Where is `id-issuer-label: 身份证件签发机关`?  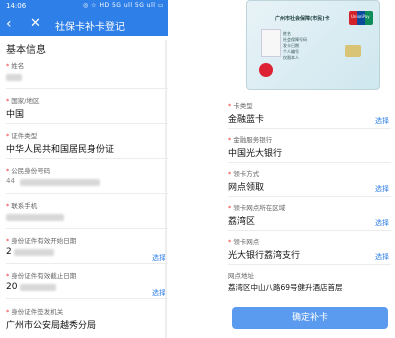 id-issuer-label: 身份证件签发机关 is located at coordinates (37, 312).